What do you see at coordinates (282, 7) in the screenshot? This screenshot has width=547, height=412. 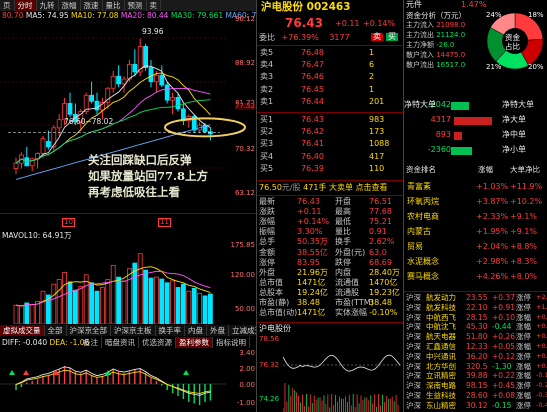 I see `stock-name: 沪电股份` at bounding box center [282, 7].